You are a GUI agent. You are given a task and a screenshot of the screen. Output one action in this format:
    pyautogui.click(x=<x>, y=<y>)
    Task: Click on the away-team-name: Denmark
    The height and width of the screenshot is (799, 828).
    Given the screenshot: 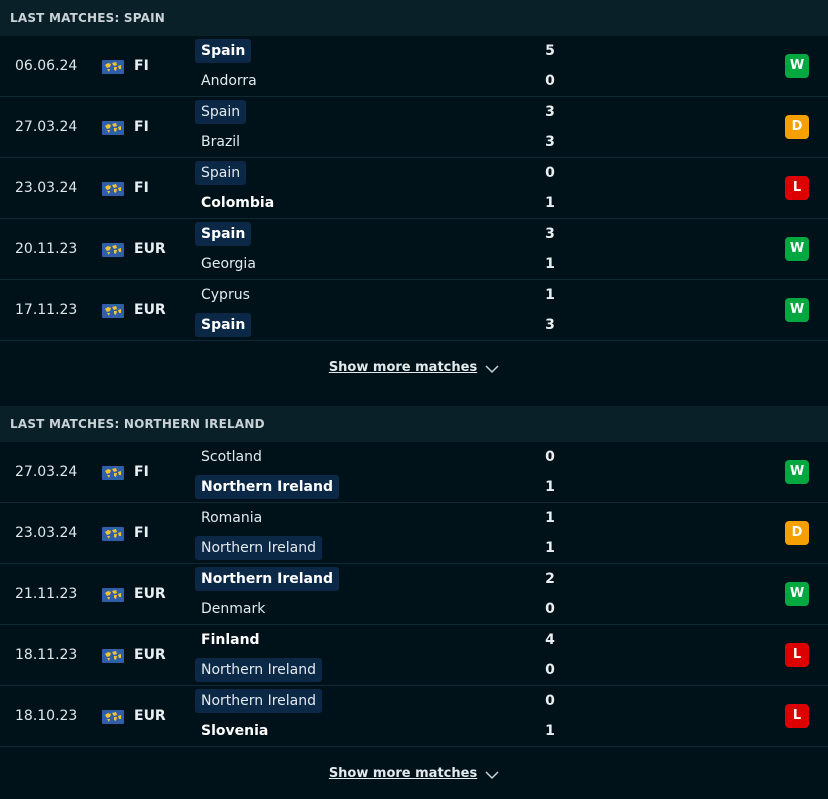 What is the action you would take?
    pyautogui.click(x=233, y=609)
    